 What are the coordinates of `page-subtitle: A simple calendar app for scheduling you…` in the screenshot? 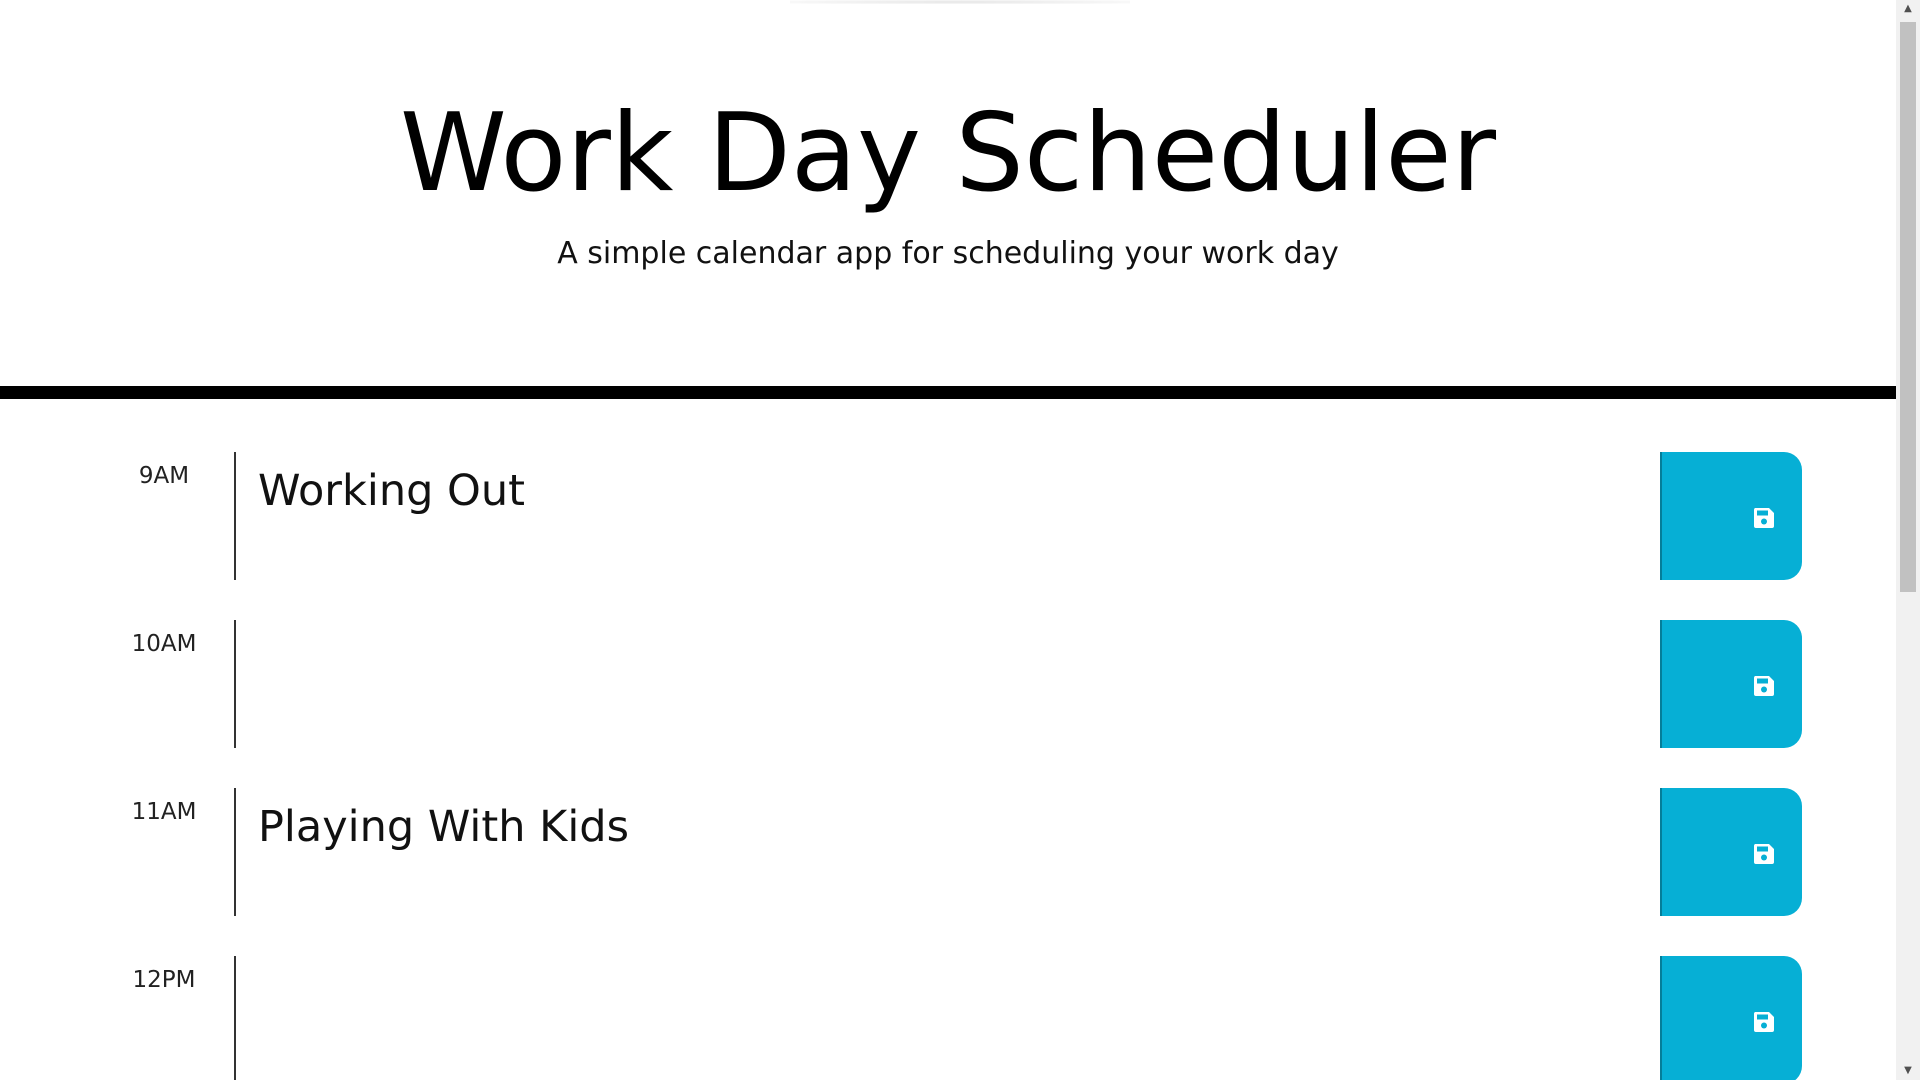 It's located at (948, 253).